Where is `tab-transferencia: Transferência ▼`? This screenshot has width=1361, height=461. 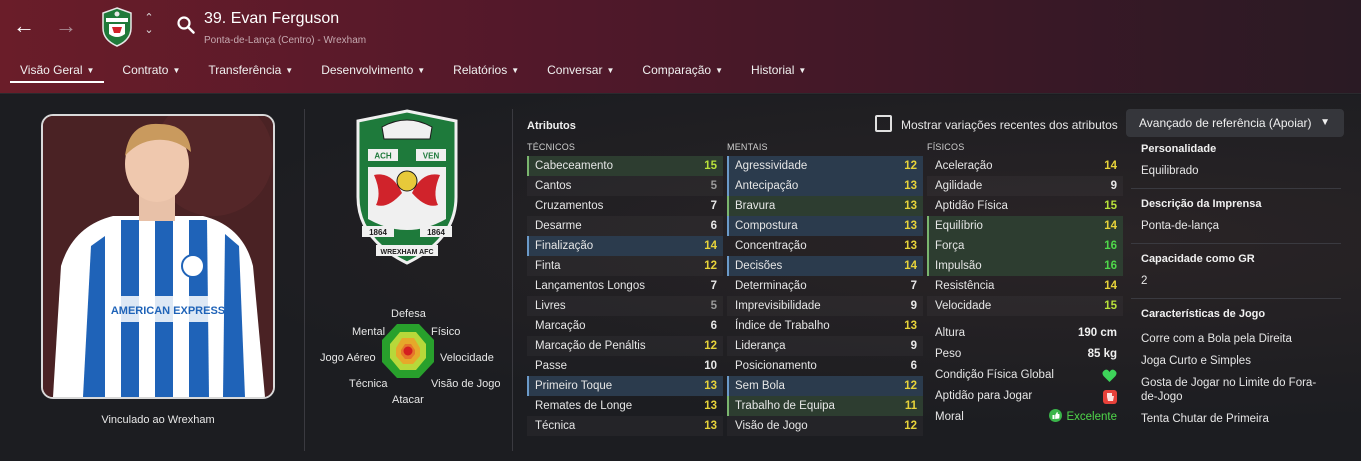 tab-transferencia: Transferência ▼ is located at coordinates (250, 71).